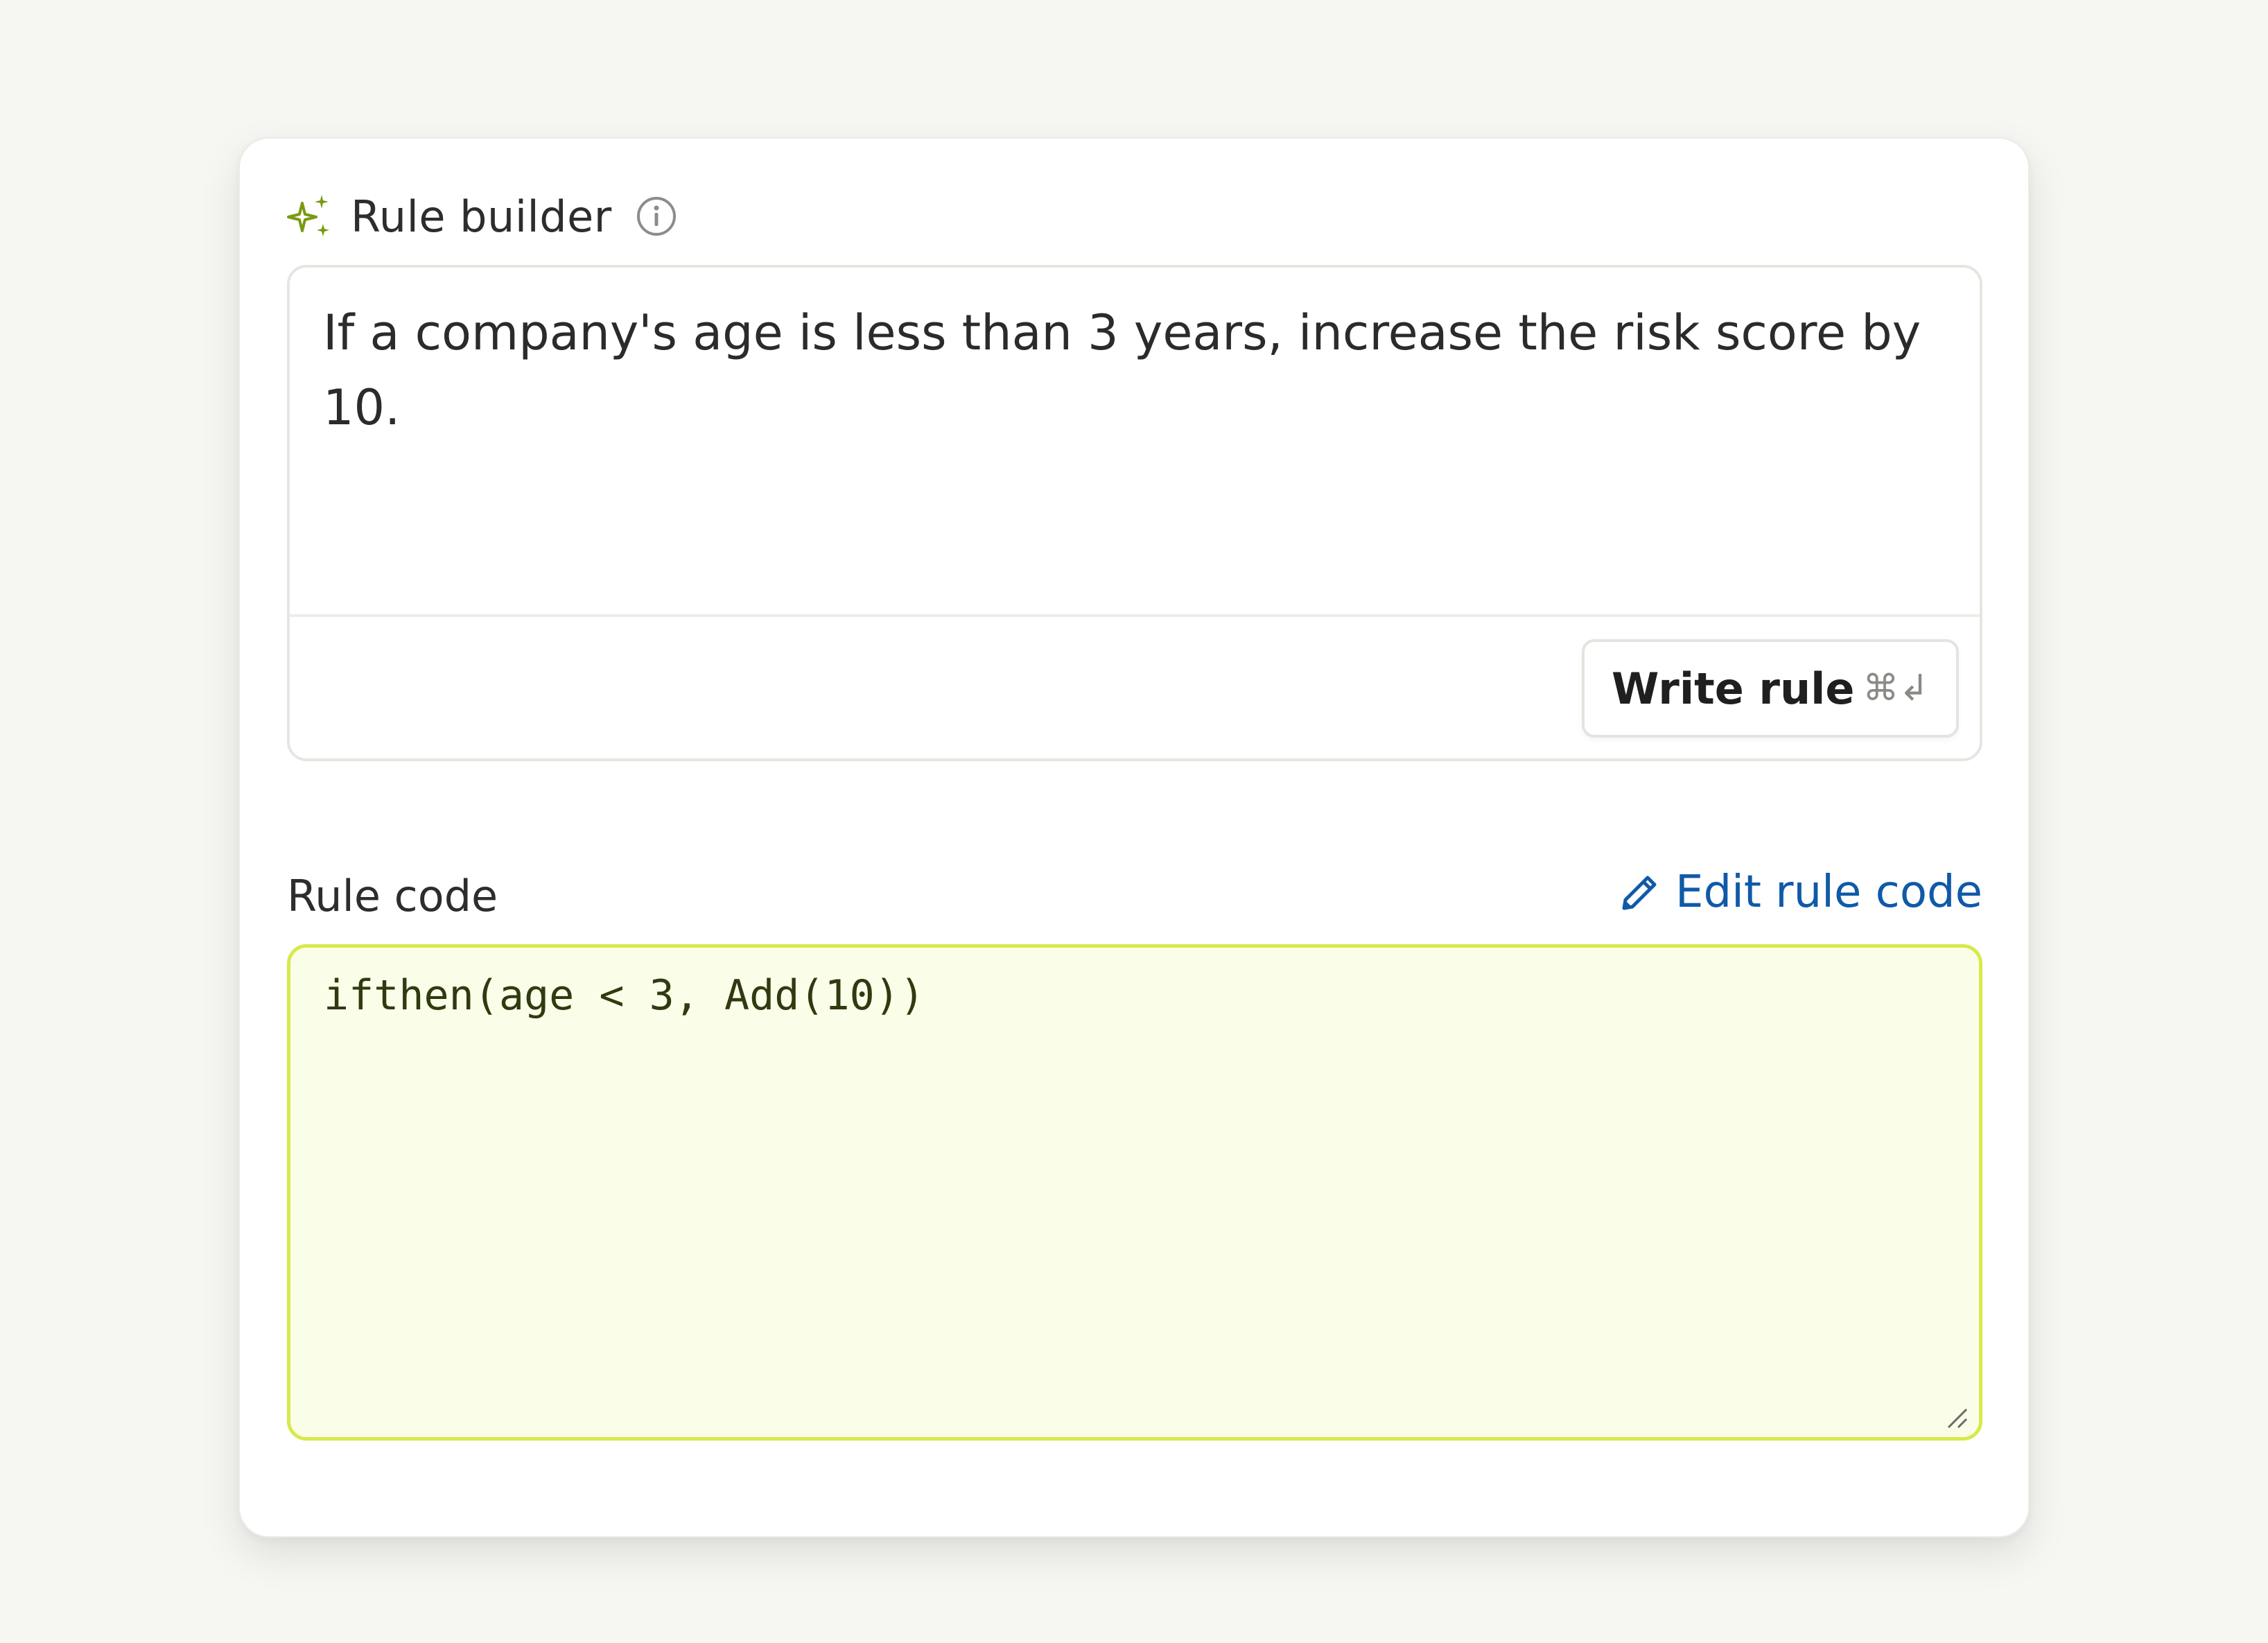 The width and height of the screenshot is (2268, 1643). What do you see at coordinates (624, 995) in the screenshot?
I see `rule-code-text: ifthen(age < 3, Add(10))` at bounding box center [624, 995].